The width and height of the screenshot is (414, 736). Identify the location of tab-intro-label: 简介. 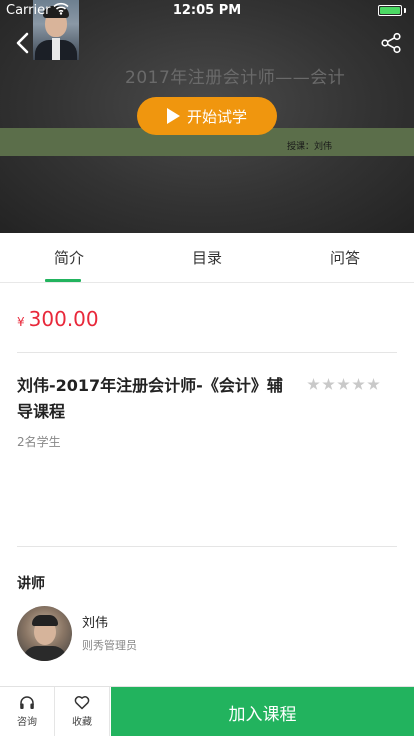
(68, 258).